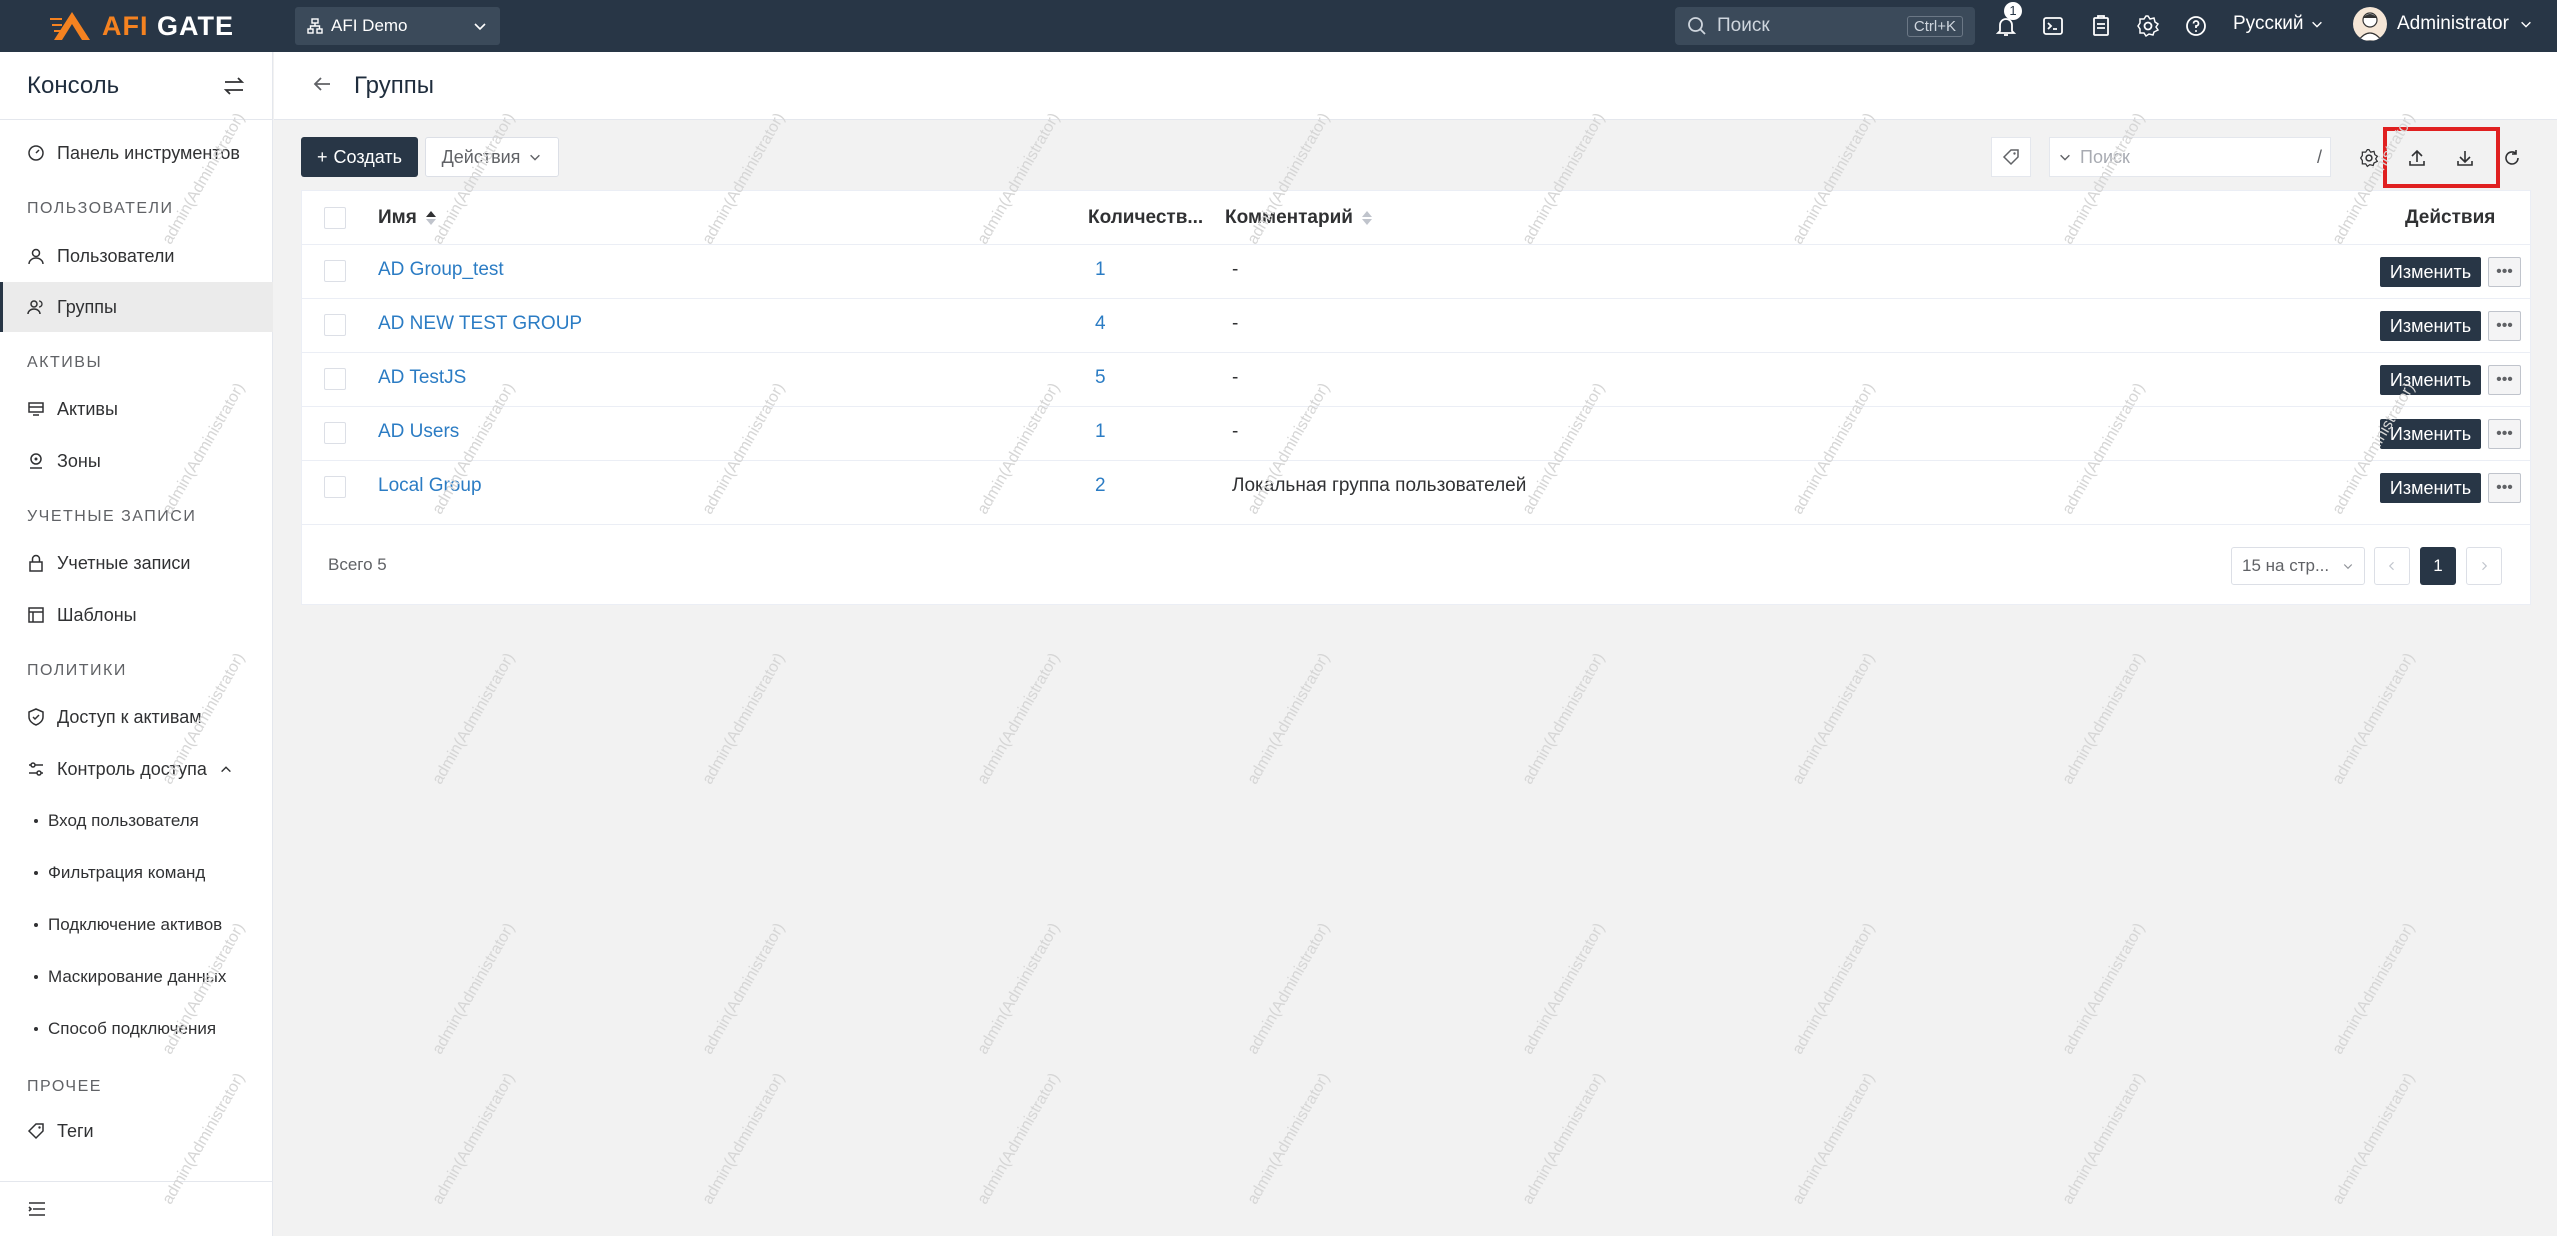 This screenshot has height=1236, width=2557. I want to click on sidebar-subitem-asset-connect: Подключение активов, so click(128, 925).